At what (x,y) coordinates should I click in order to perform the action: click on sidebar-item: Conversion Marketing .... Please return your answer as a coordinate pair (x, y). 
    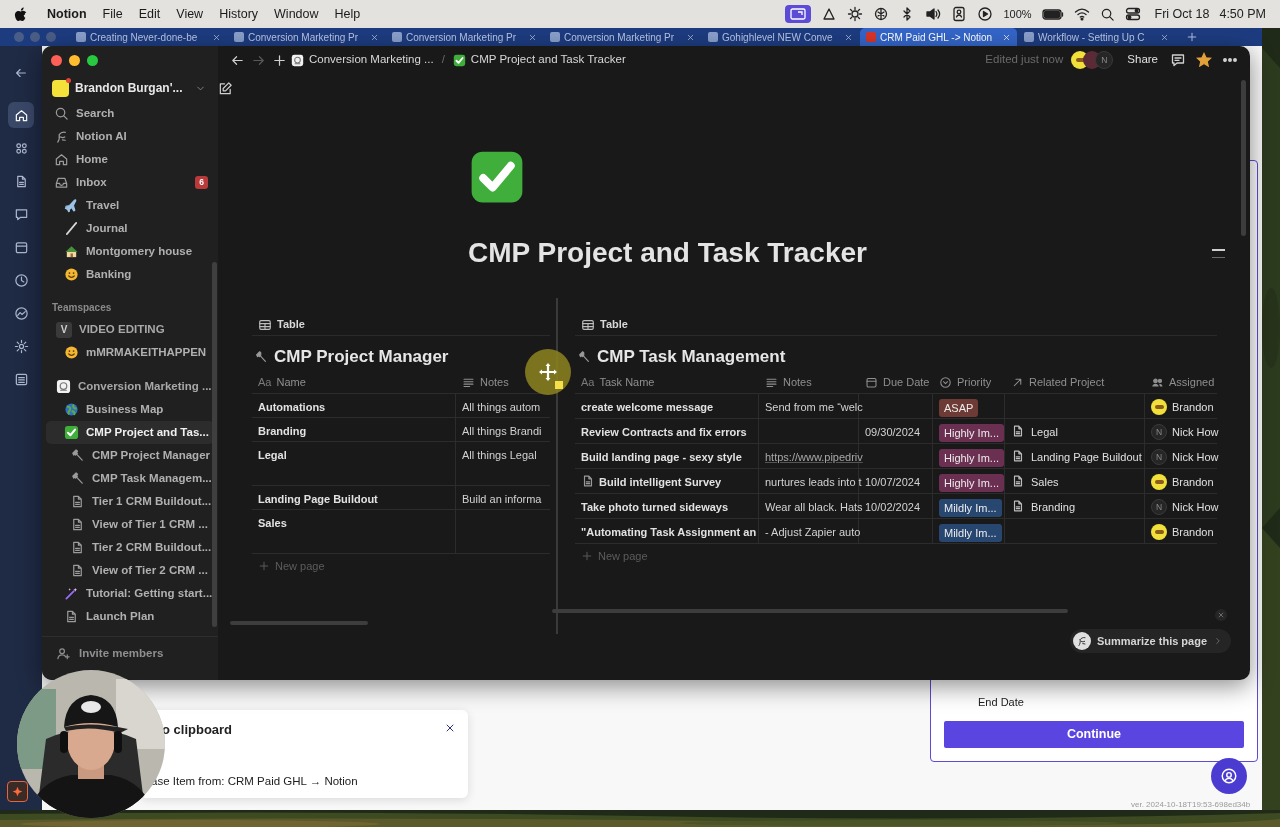
    Looking at the image, I should click on (130, 386).